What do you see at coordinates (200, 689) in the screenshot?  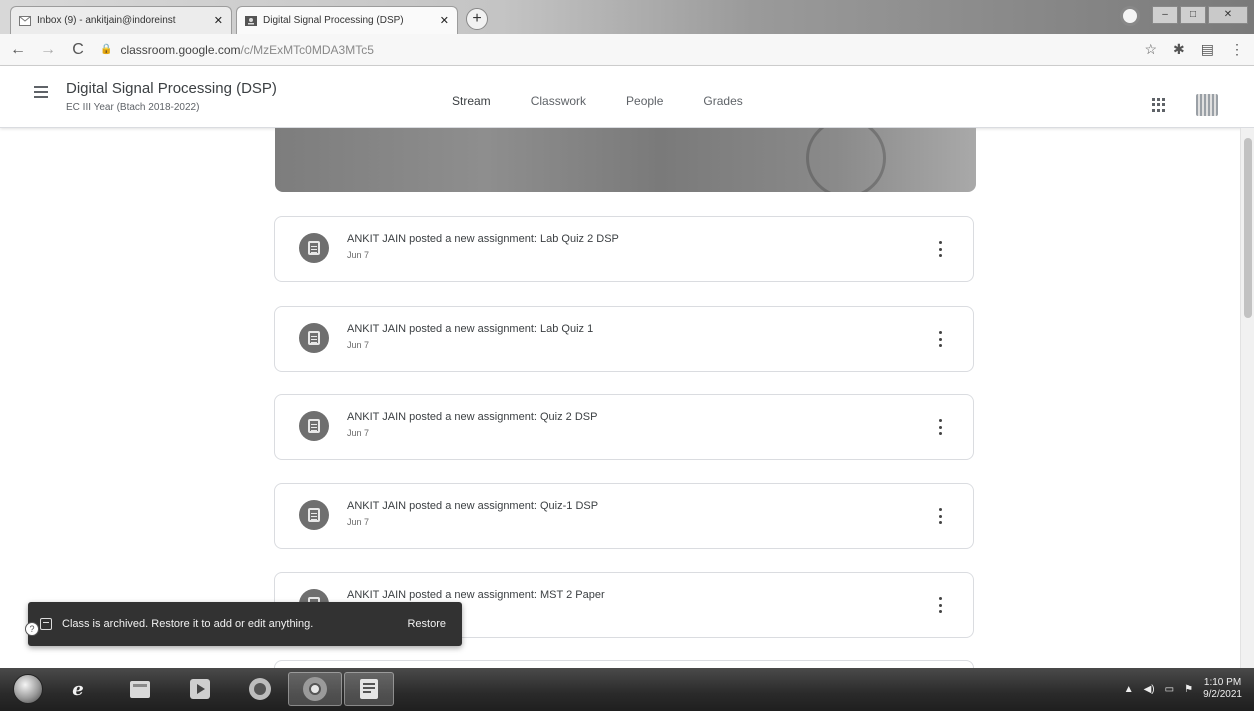 I see `media-player-icon` at bounding box center [200, 689].